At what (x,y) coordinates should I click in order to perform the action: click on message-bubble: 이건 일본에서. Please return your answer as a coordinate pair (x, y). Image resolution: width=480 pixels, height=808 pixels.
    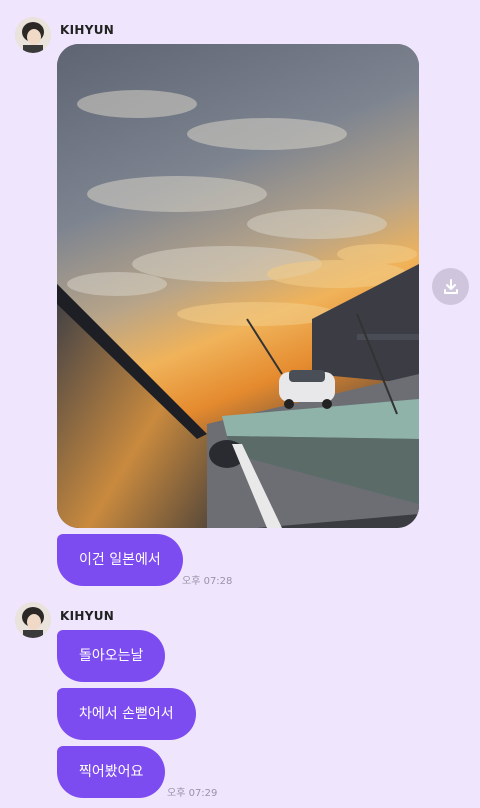
    Looking at the image, I should click on (120, 560).